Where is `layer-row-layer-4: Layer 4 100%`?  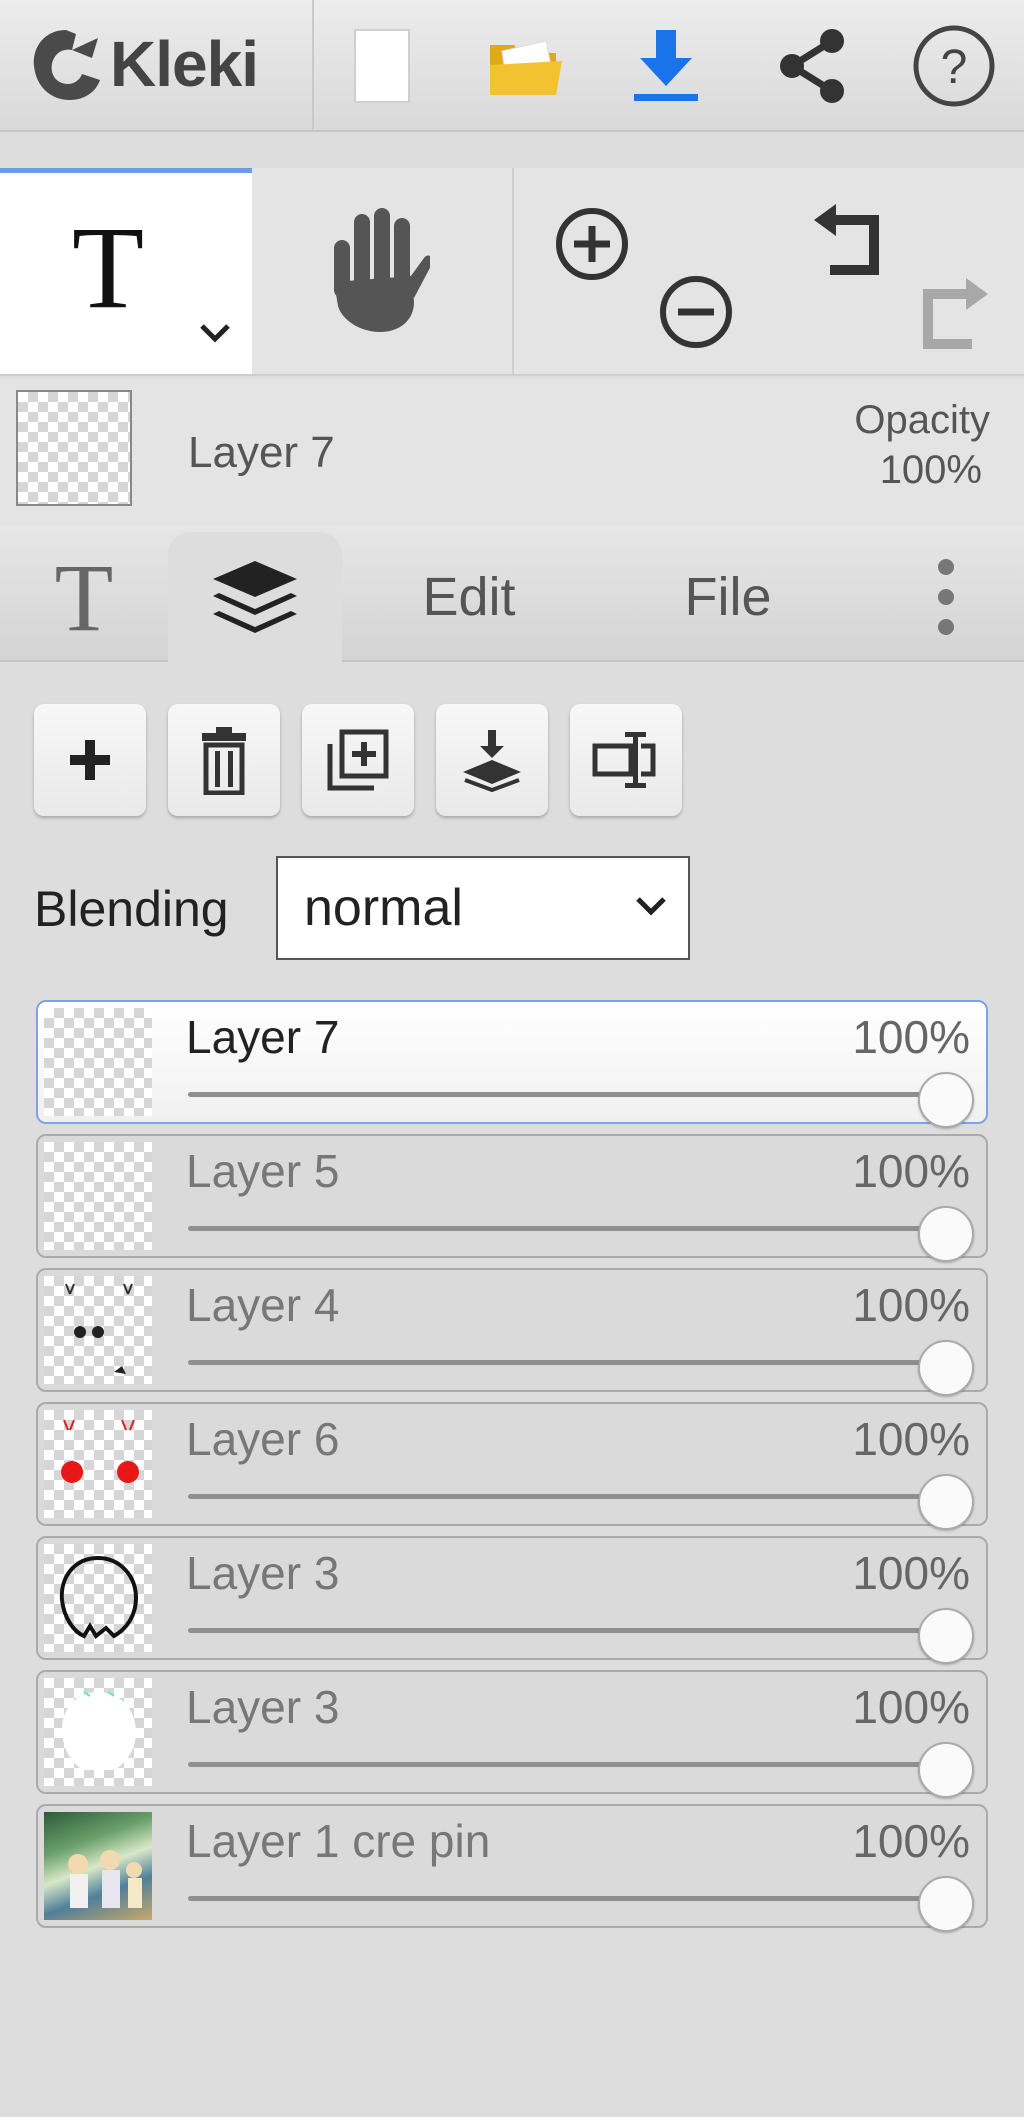 layer-row-layer-4: Layer 4 100% is located at coordinates (512, 1332).